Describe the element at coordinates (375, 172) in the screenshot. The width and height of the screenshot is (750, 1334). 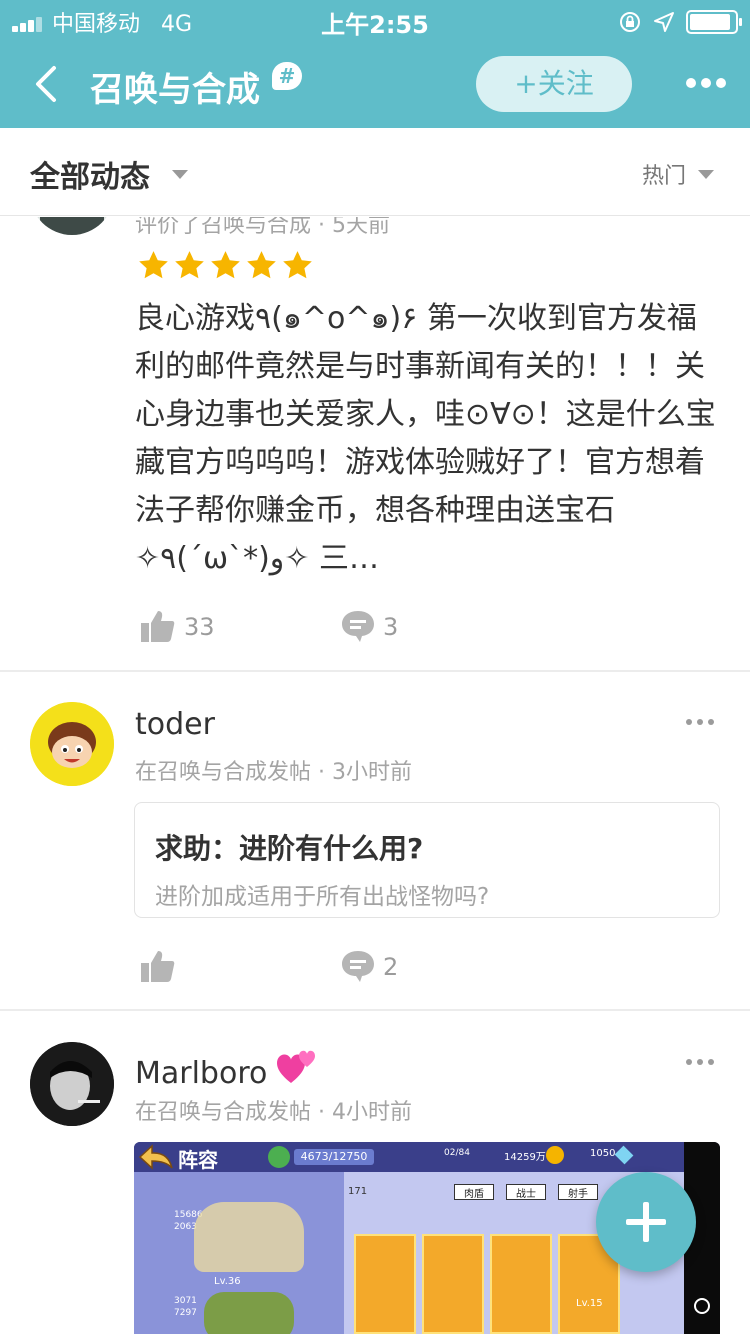
I see `filter-bar: 全部动态 热门` at that location.